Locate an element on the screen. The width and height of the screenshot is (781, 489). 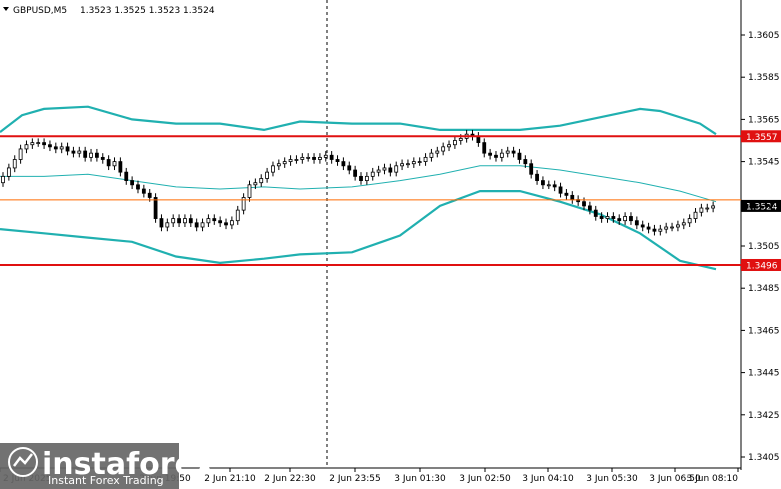
x-tick-label: 3 Jun 01:30 is located at coordinates (420, 479).